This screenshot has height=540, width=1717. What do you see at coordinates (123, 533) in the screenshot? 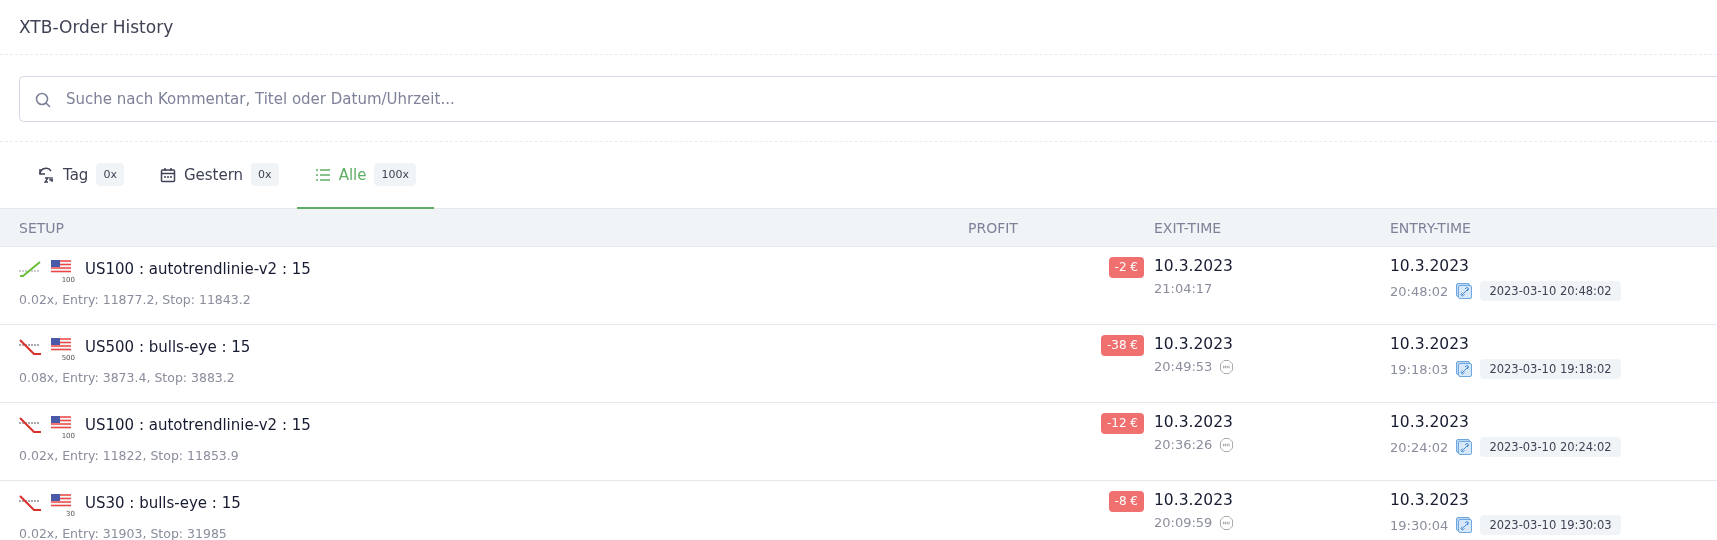
I see `order-details: 0.02x, Entry: 31903, Stop: 31985` at bounding box center [123, 533].